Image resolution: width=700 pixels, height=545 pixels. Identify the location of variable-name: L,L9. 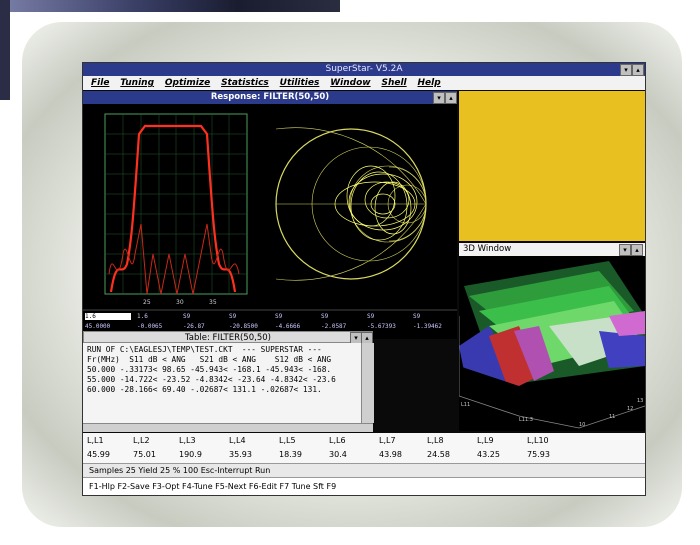
(485, 440).